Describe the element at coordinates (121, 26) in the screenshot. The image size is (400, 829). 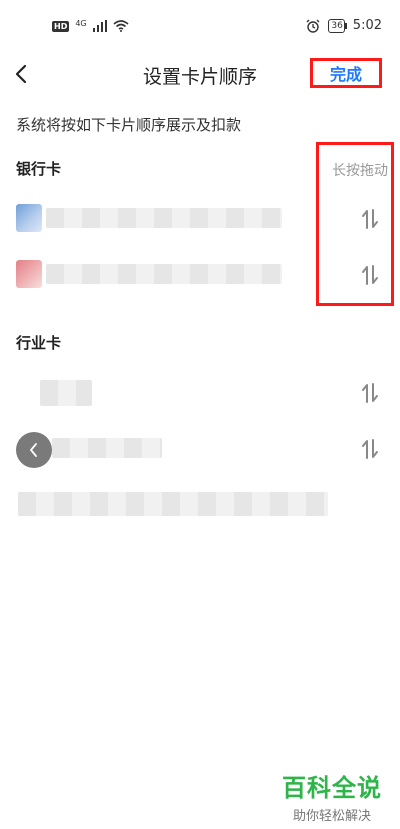
I see `wifi-icon` at that location.